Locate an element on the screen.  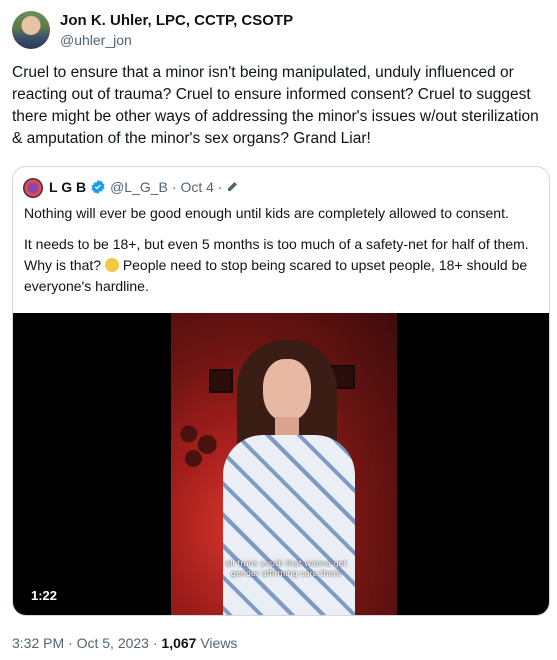
quoted-header: L G B @L_G_B · Oct 4 · is located at coordinates (143, 187).